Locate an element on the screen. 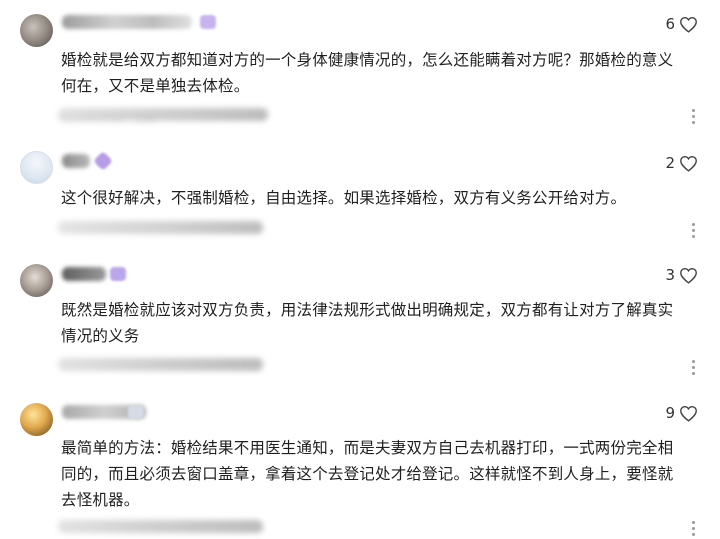  comment-meta: 2025年6月8日 · 回复 is located at coordinates (163, 117).